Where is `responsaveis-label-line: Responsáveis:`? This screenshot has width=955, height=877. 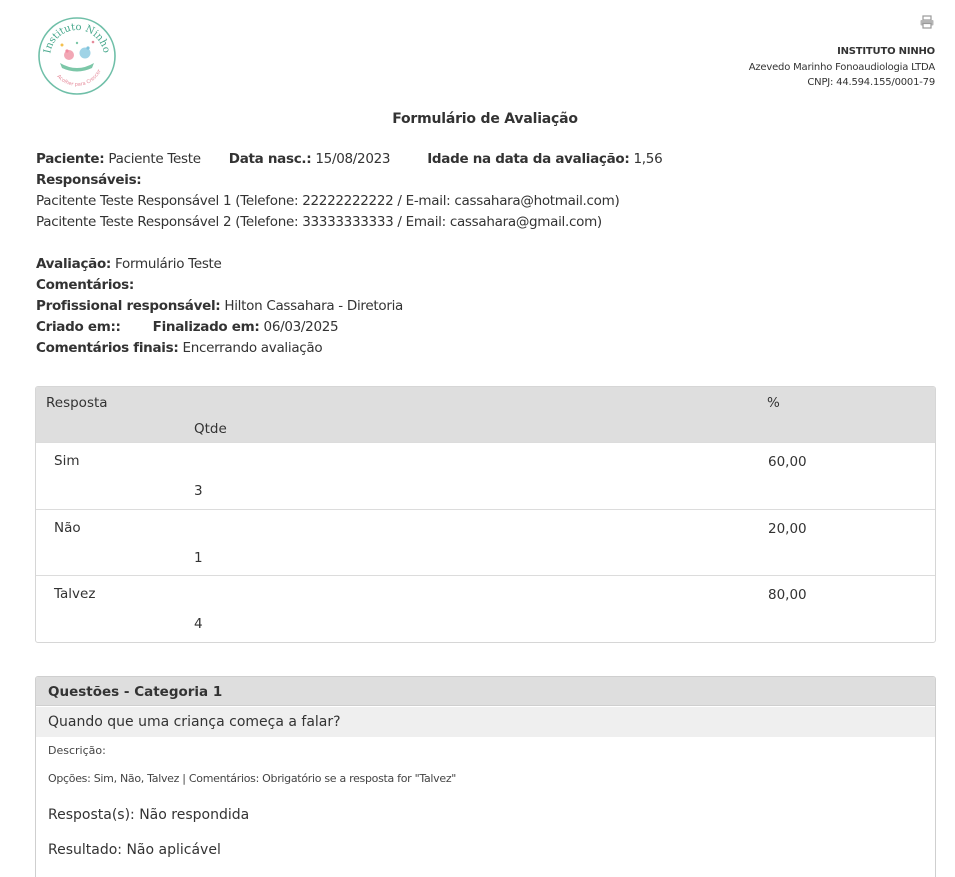 responsaveis-label-line: Responsáveis: is located at coordinates (89, 180).